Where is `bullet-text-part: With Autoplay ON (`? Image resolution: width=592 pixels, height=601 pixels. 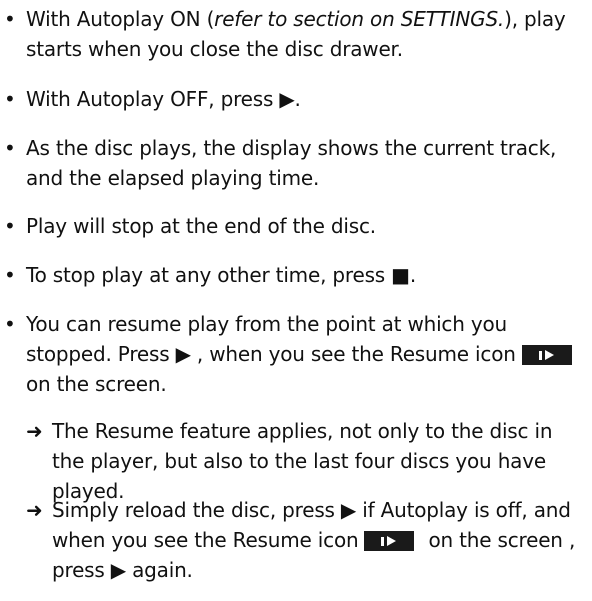
bullet-text-part: With Autoplay ON ( is located at coordinates (120, 19).